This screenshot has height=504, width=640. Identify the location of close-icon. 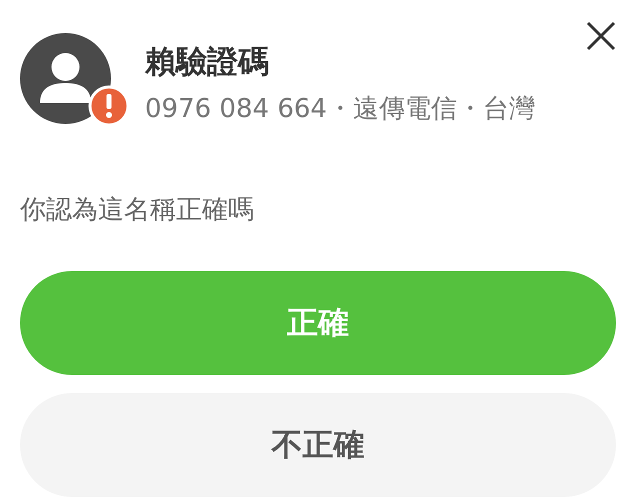
(601, 36).